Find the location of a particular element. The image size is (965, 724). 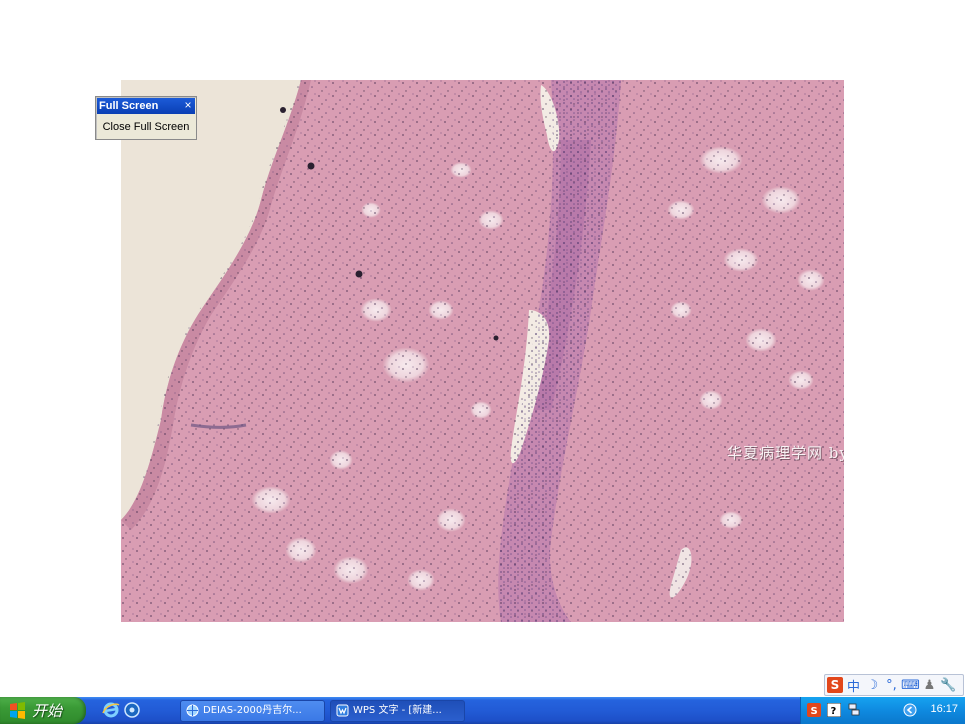

arrow-icon is located at coordinates (910, 710).